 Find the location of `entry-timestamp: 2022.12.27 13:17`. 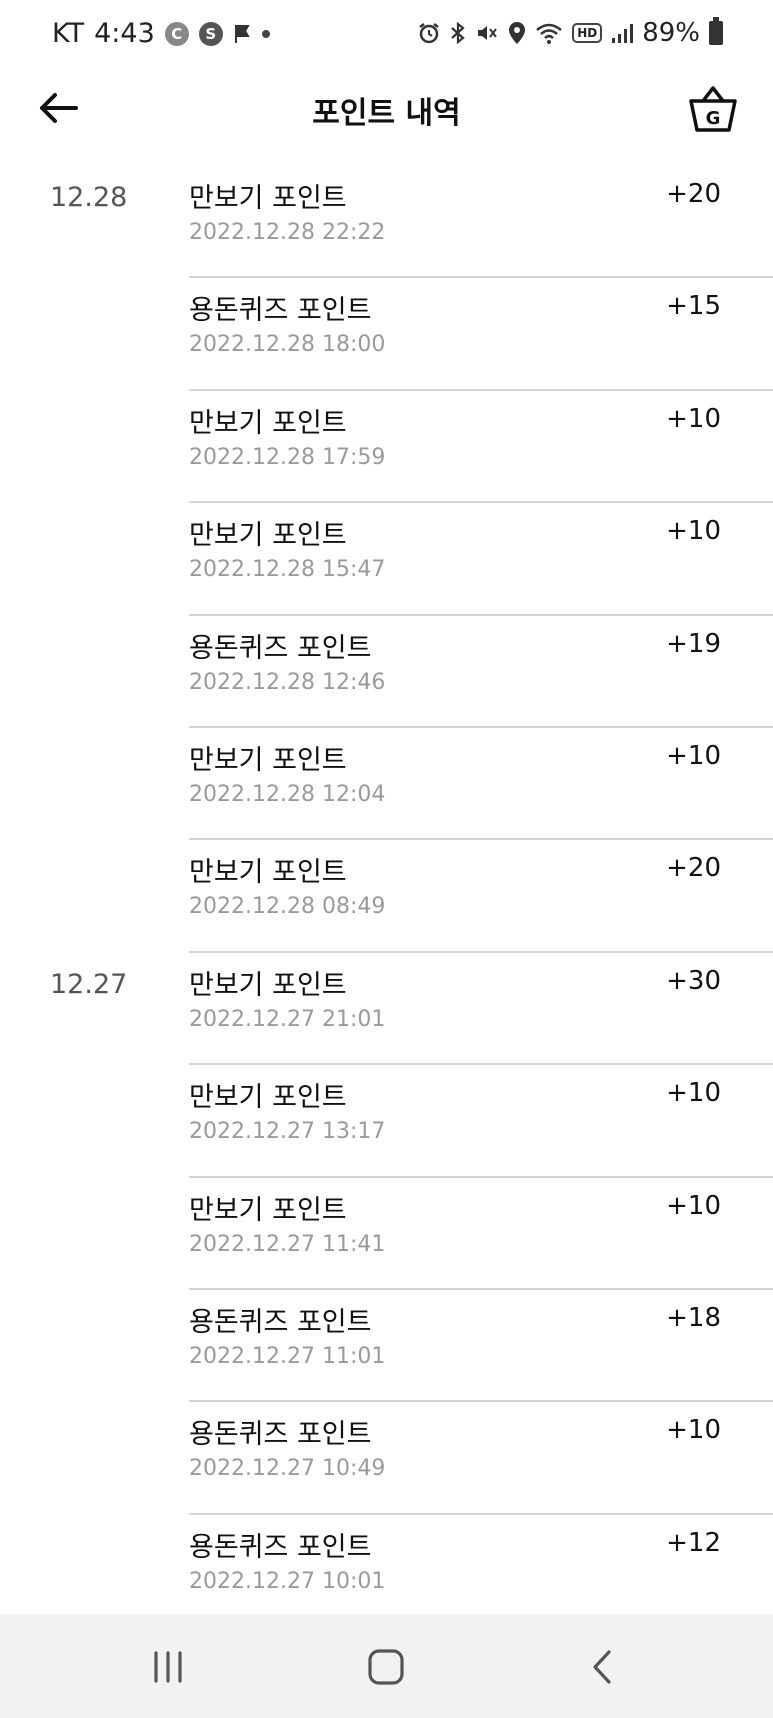

entry-timestamp: 2022.12.27 13:17 is located at coordinates (287, 1132).